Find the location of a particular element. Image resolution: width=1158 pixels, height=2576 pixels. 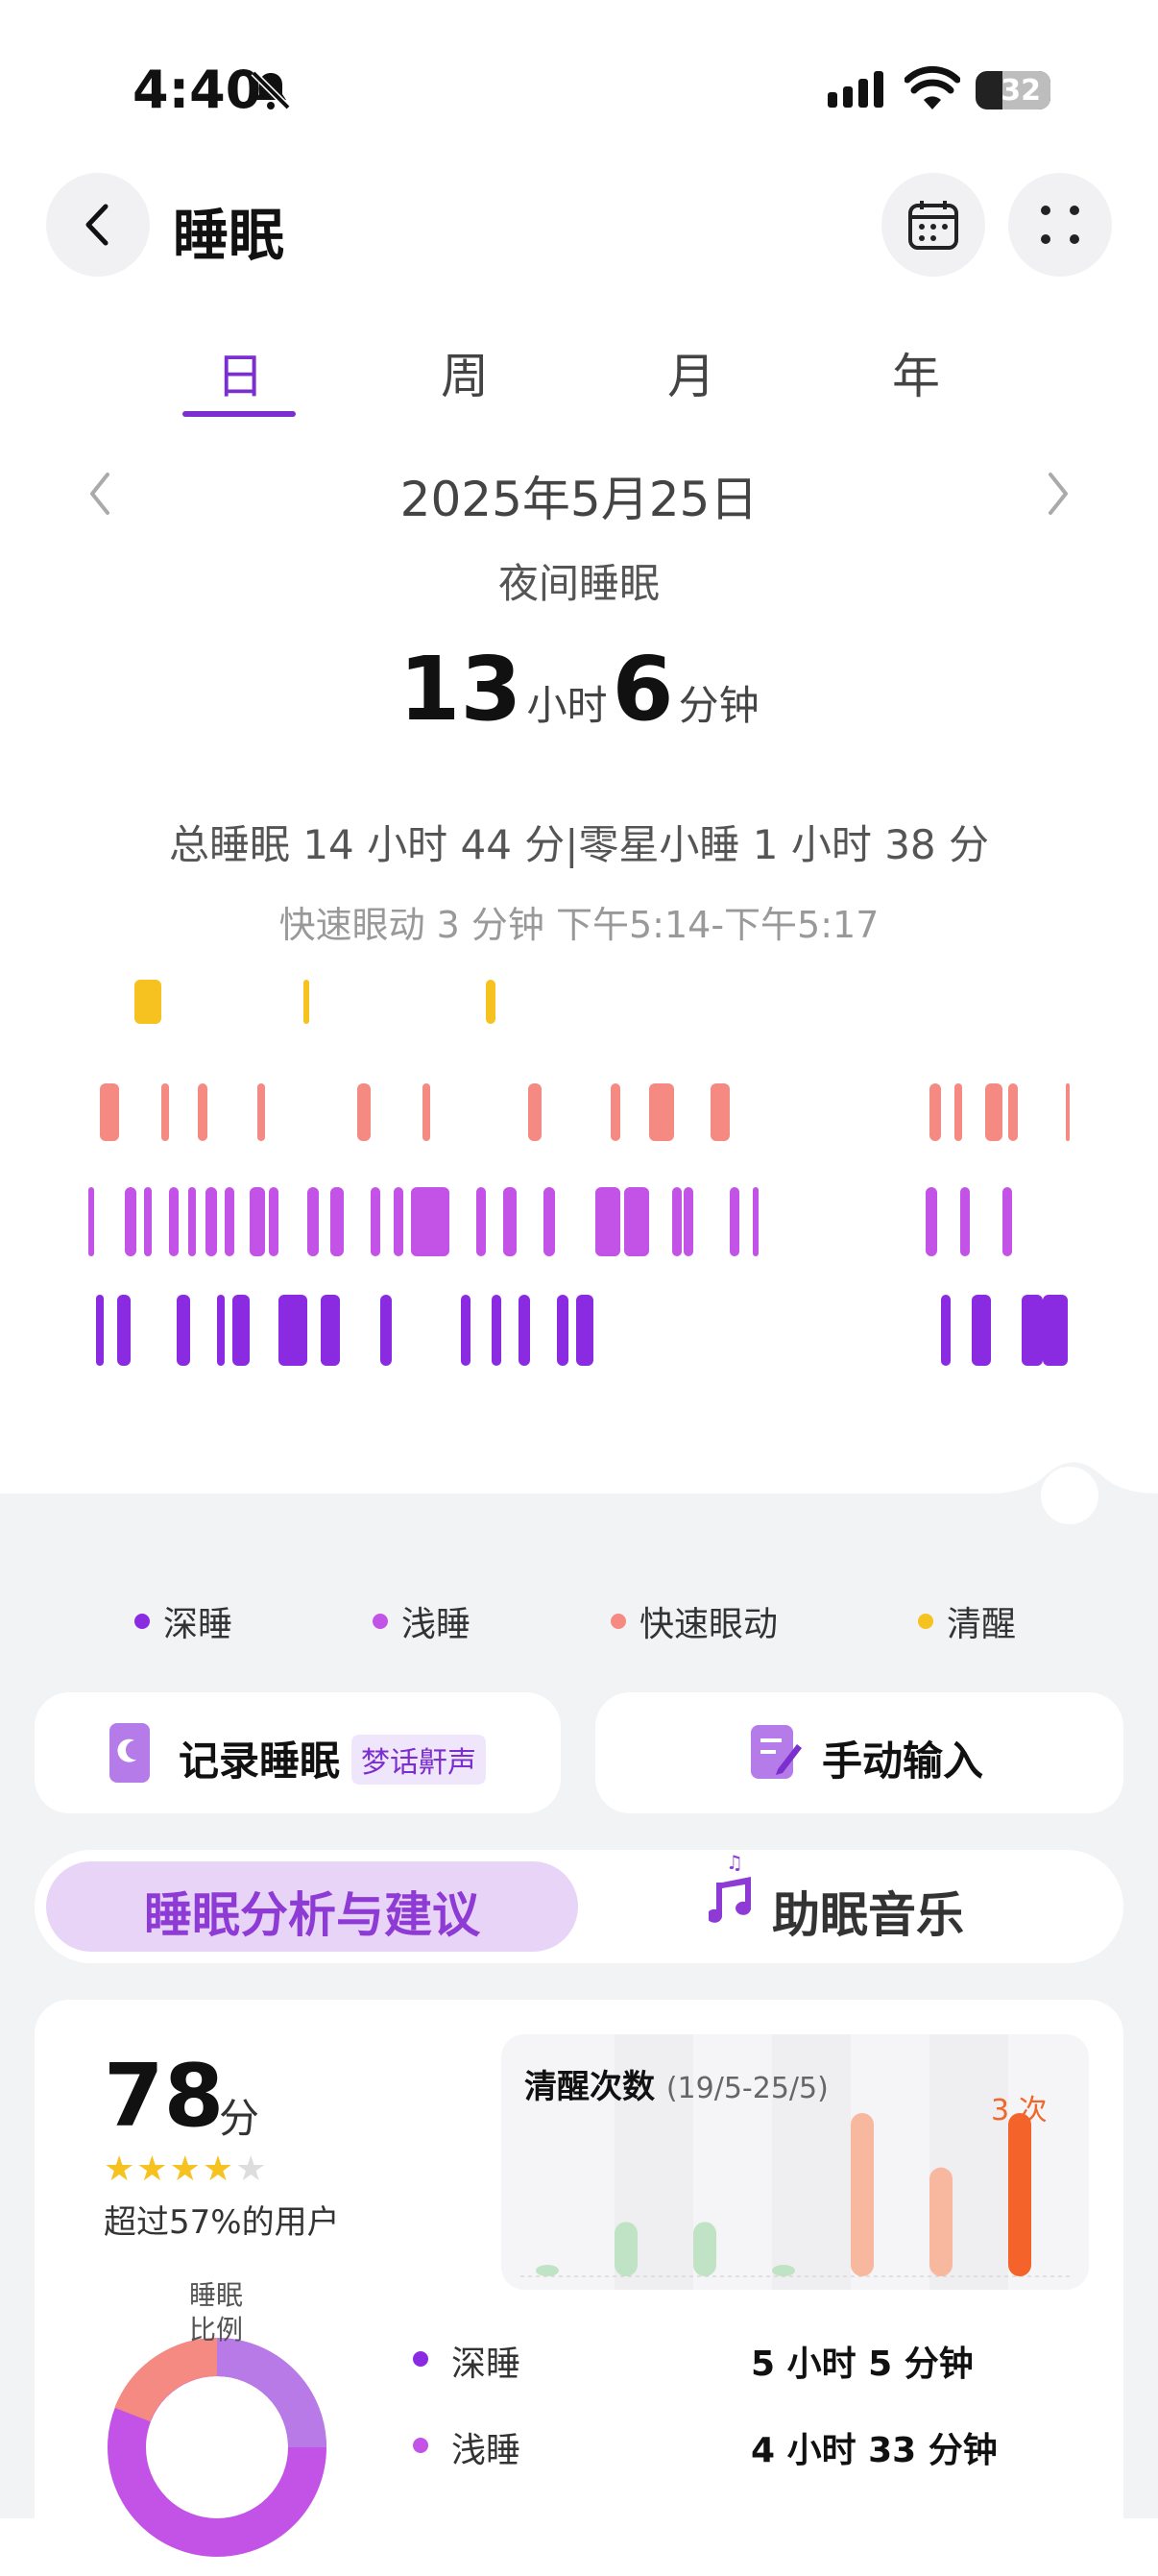

more-button is located at coordinates (1060, 225).